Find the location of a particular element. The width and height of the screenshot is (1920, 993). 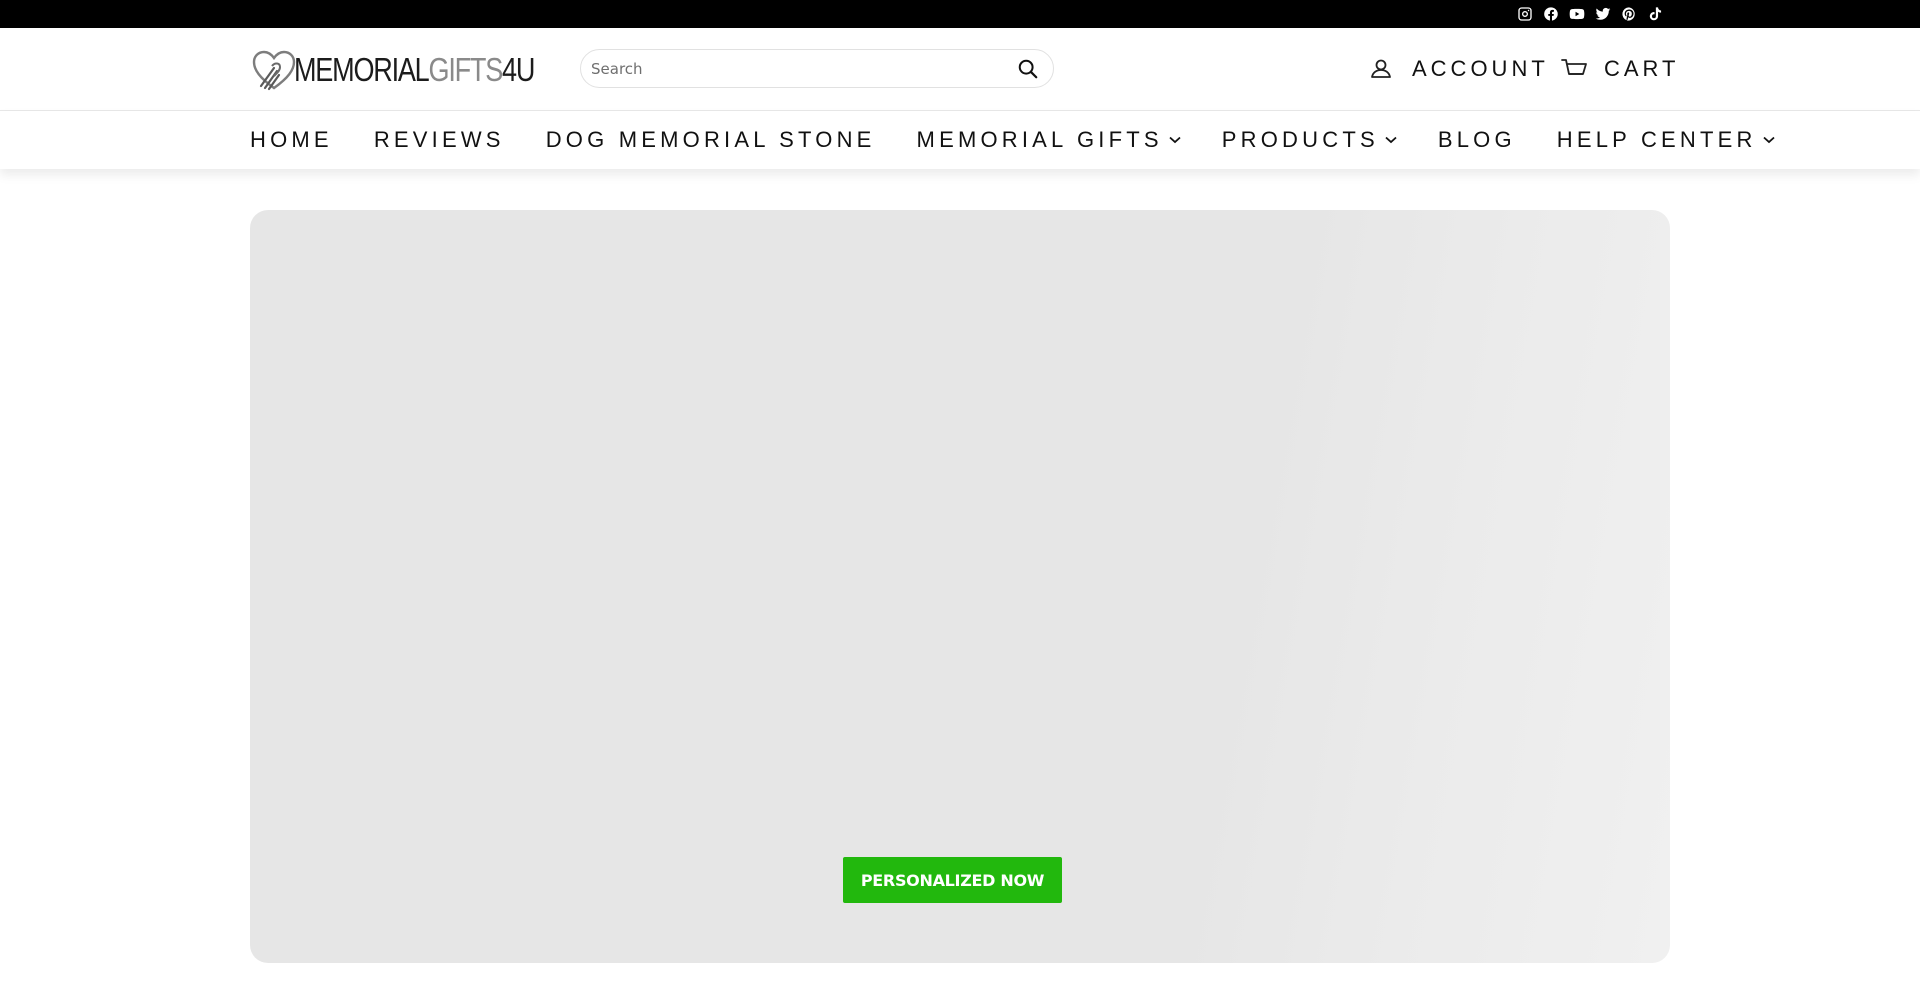

nav-item-dog-memorial-stone: DOG MEMORIAL STONE is located at coordinates (711, 140).